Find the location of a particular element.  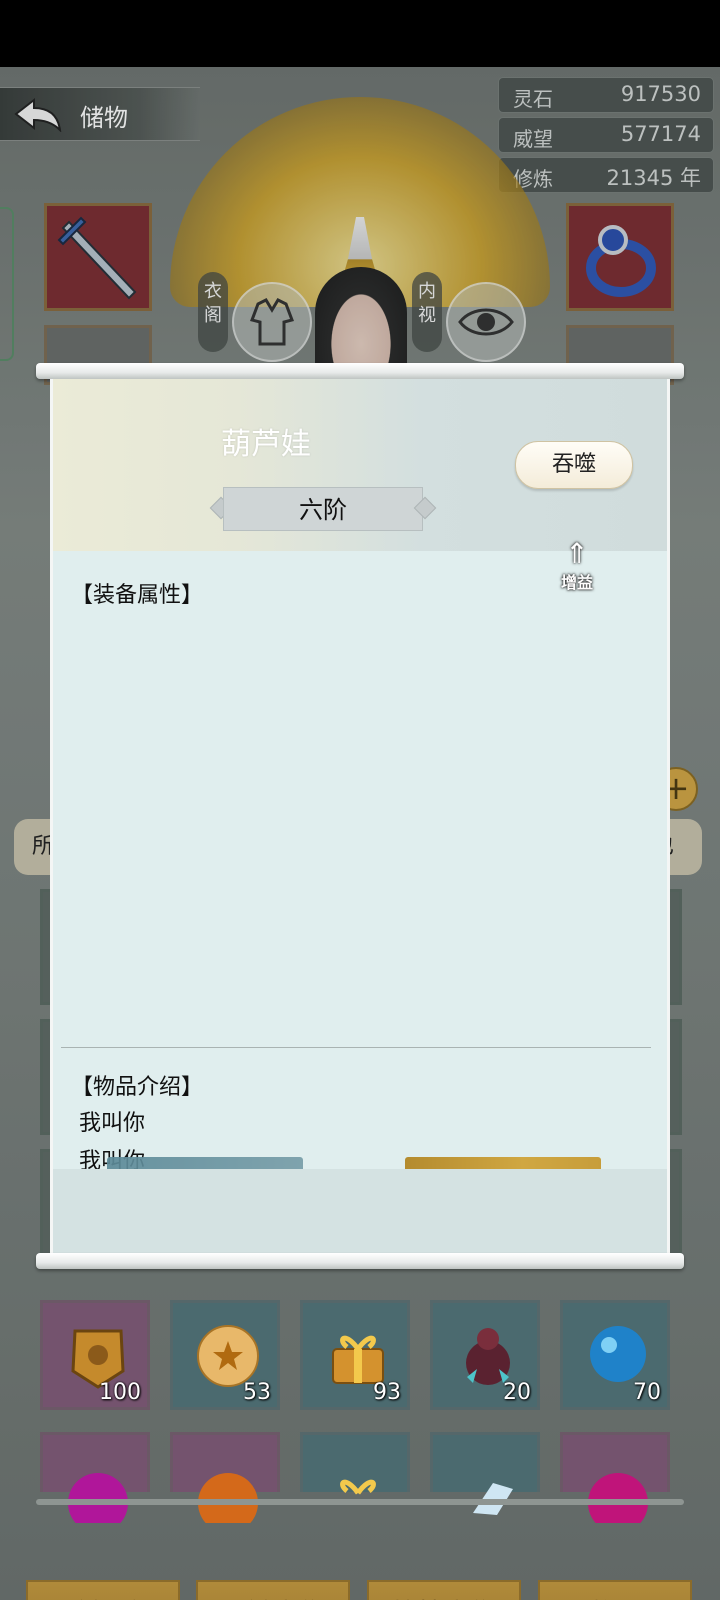

item-count: 70 is located at coordinates (647, 1392).